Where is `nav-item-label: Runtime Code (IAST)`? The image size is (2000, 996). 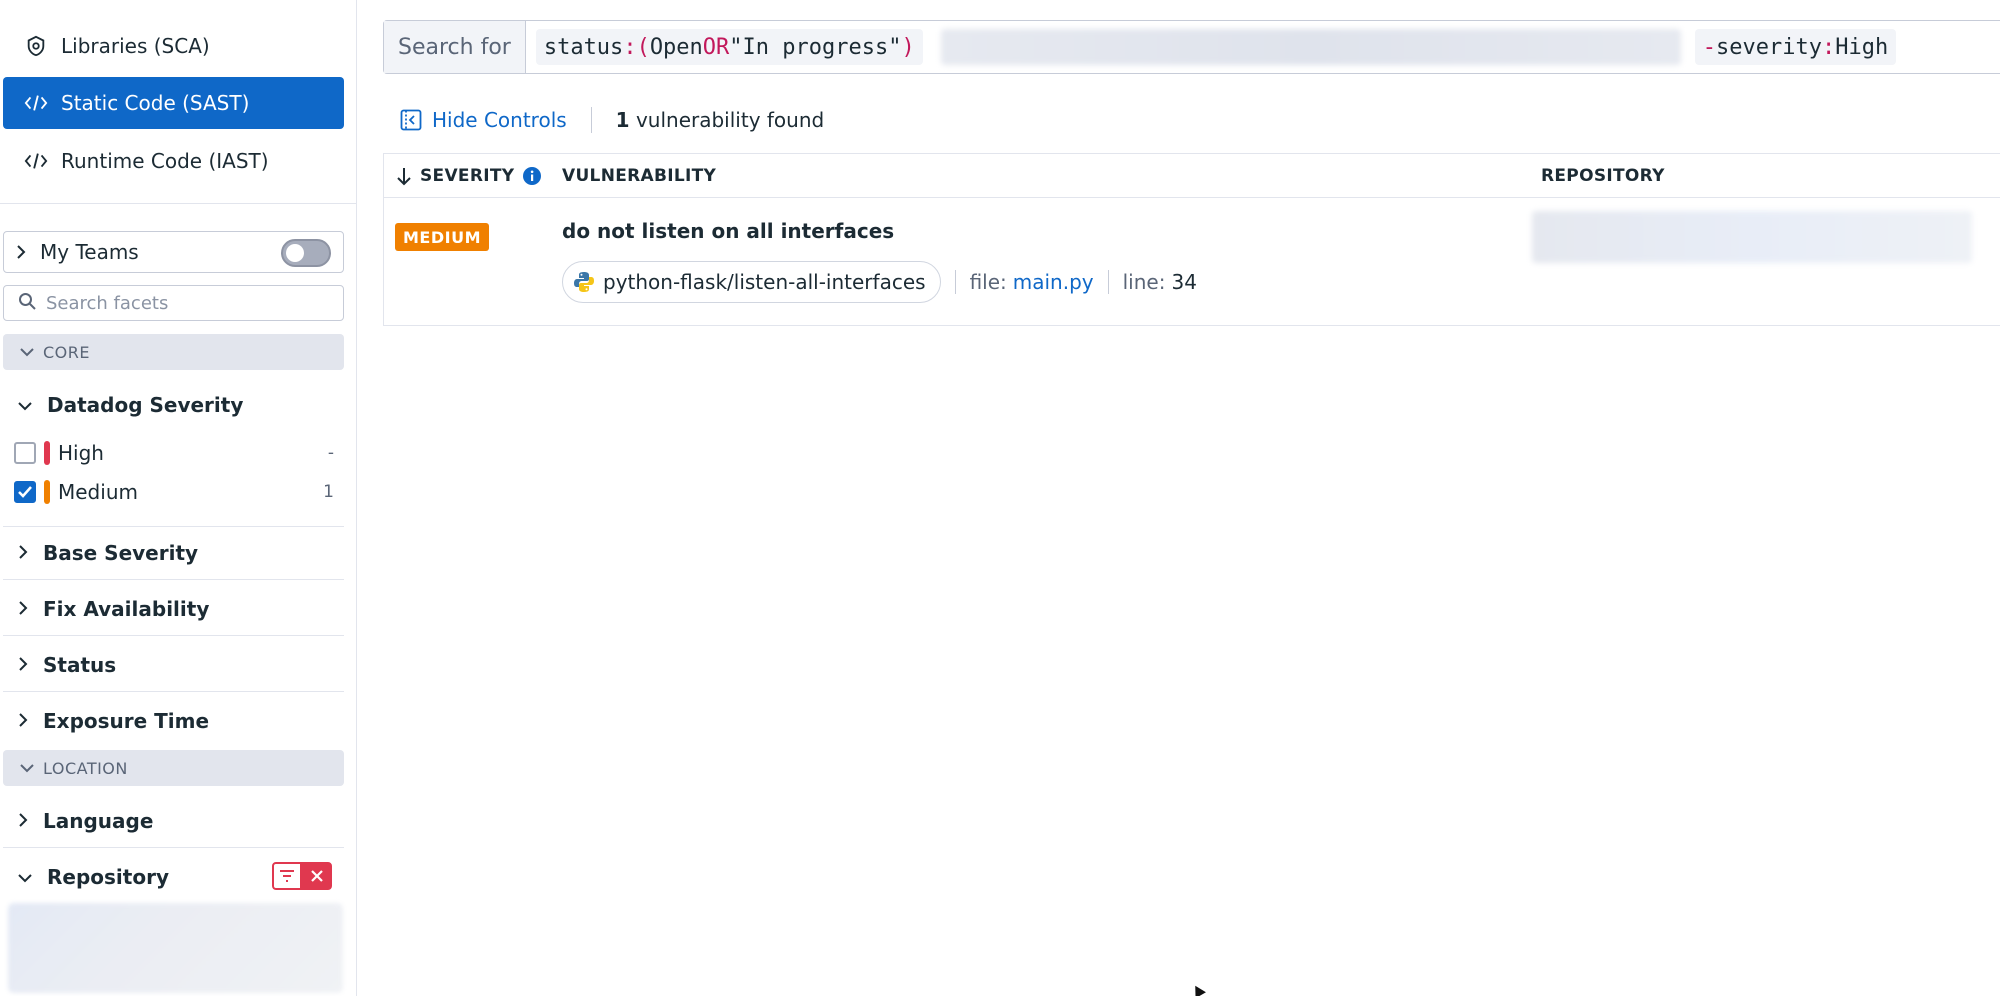 nav-item-label: Runtime Code (IAST) is located at coordinates (165, 161).